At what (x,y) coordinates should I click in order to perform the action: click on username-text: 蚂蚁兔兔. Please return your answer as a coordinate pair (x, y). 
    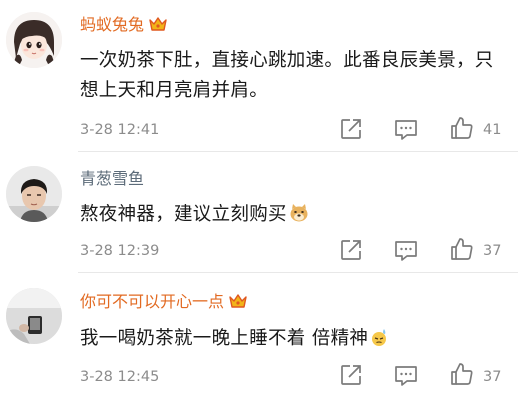
    Looking at the image, I should click on (112, 24).